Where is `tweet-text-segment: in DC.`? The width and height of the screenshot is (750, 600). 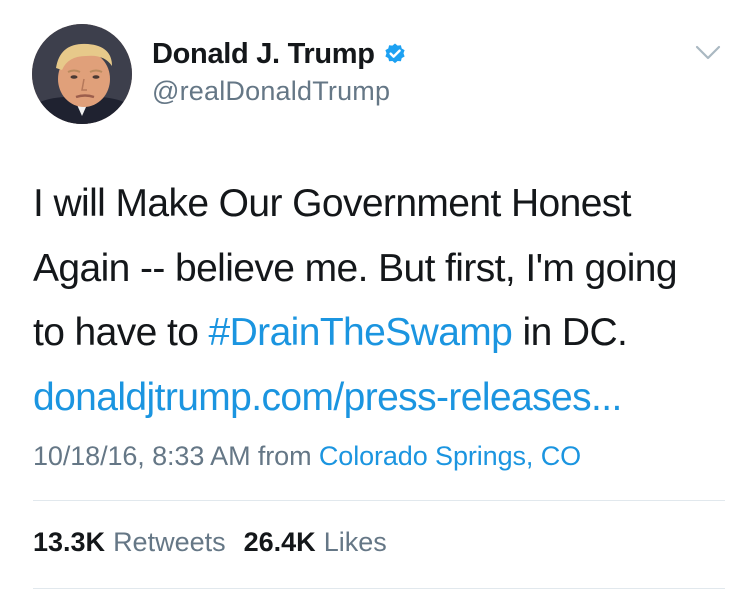
tweet-text-segment: in DC. is located at coordinates (570, 332).